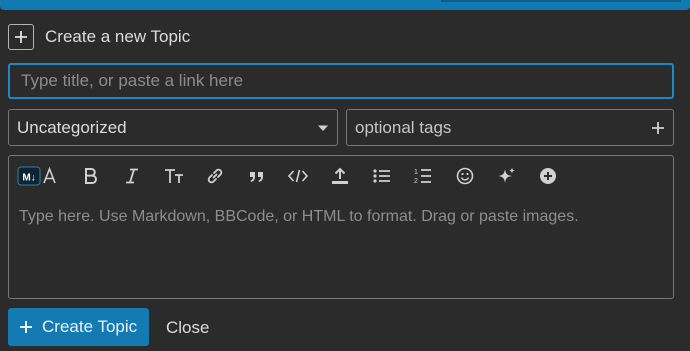 The height and width of the screenshot is (351, 690). Describe the element at coordinates (561, 1) in the screenshot. I see `grippie-handle` at that location.